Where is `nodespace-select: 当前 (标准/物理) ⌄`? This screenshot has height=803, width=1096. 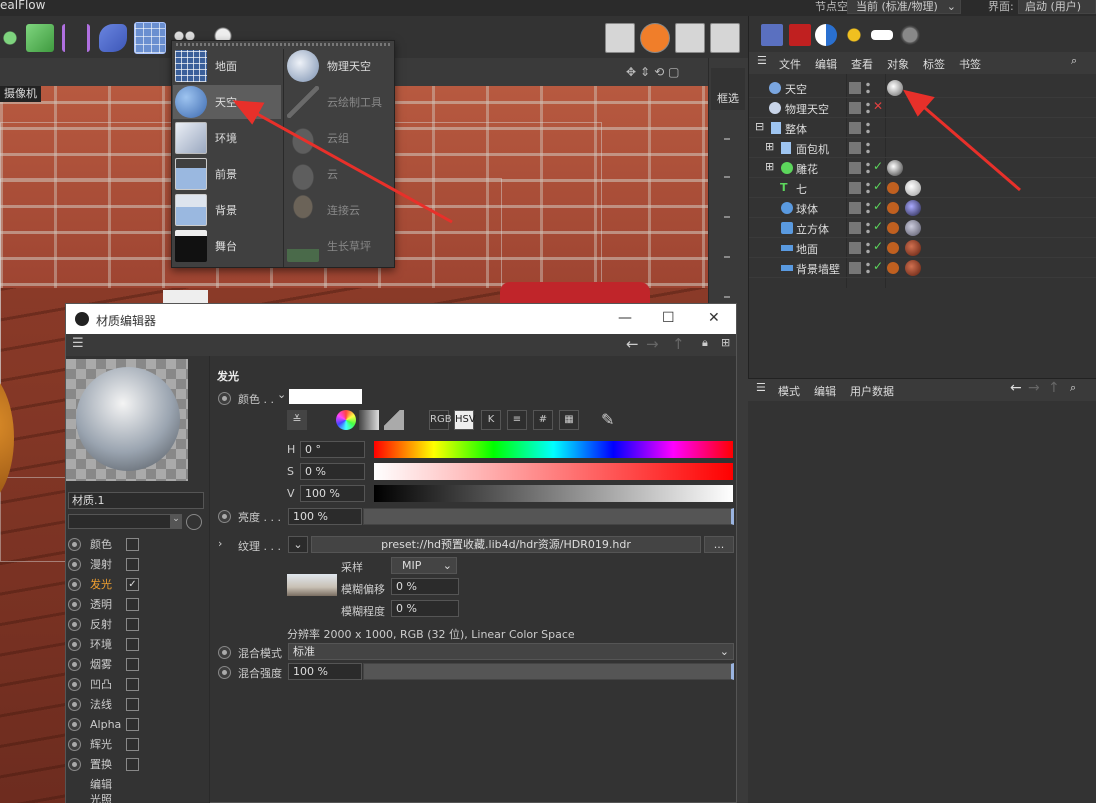 nodespace-select: 当前 (标准/物理) ⌄ is located at coordinates (904, 7).